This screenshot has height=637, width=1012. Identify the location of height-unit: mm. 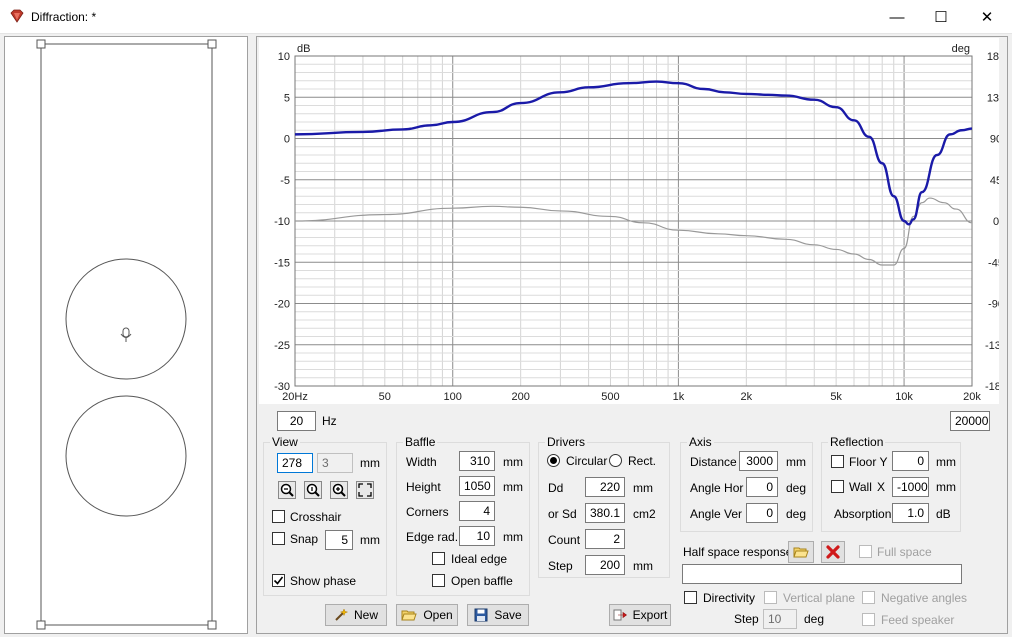
(513, 487).